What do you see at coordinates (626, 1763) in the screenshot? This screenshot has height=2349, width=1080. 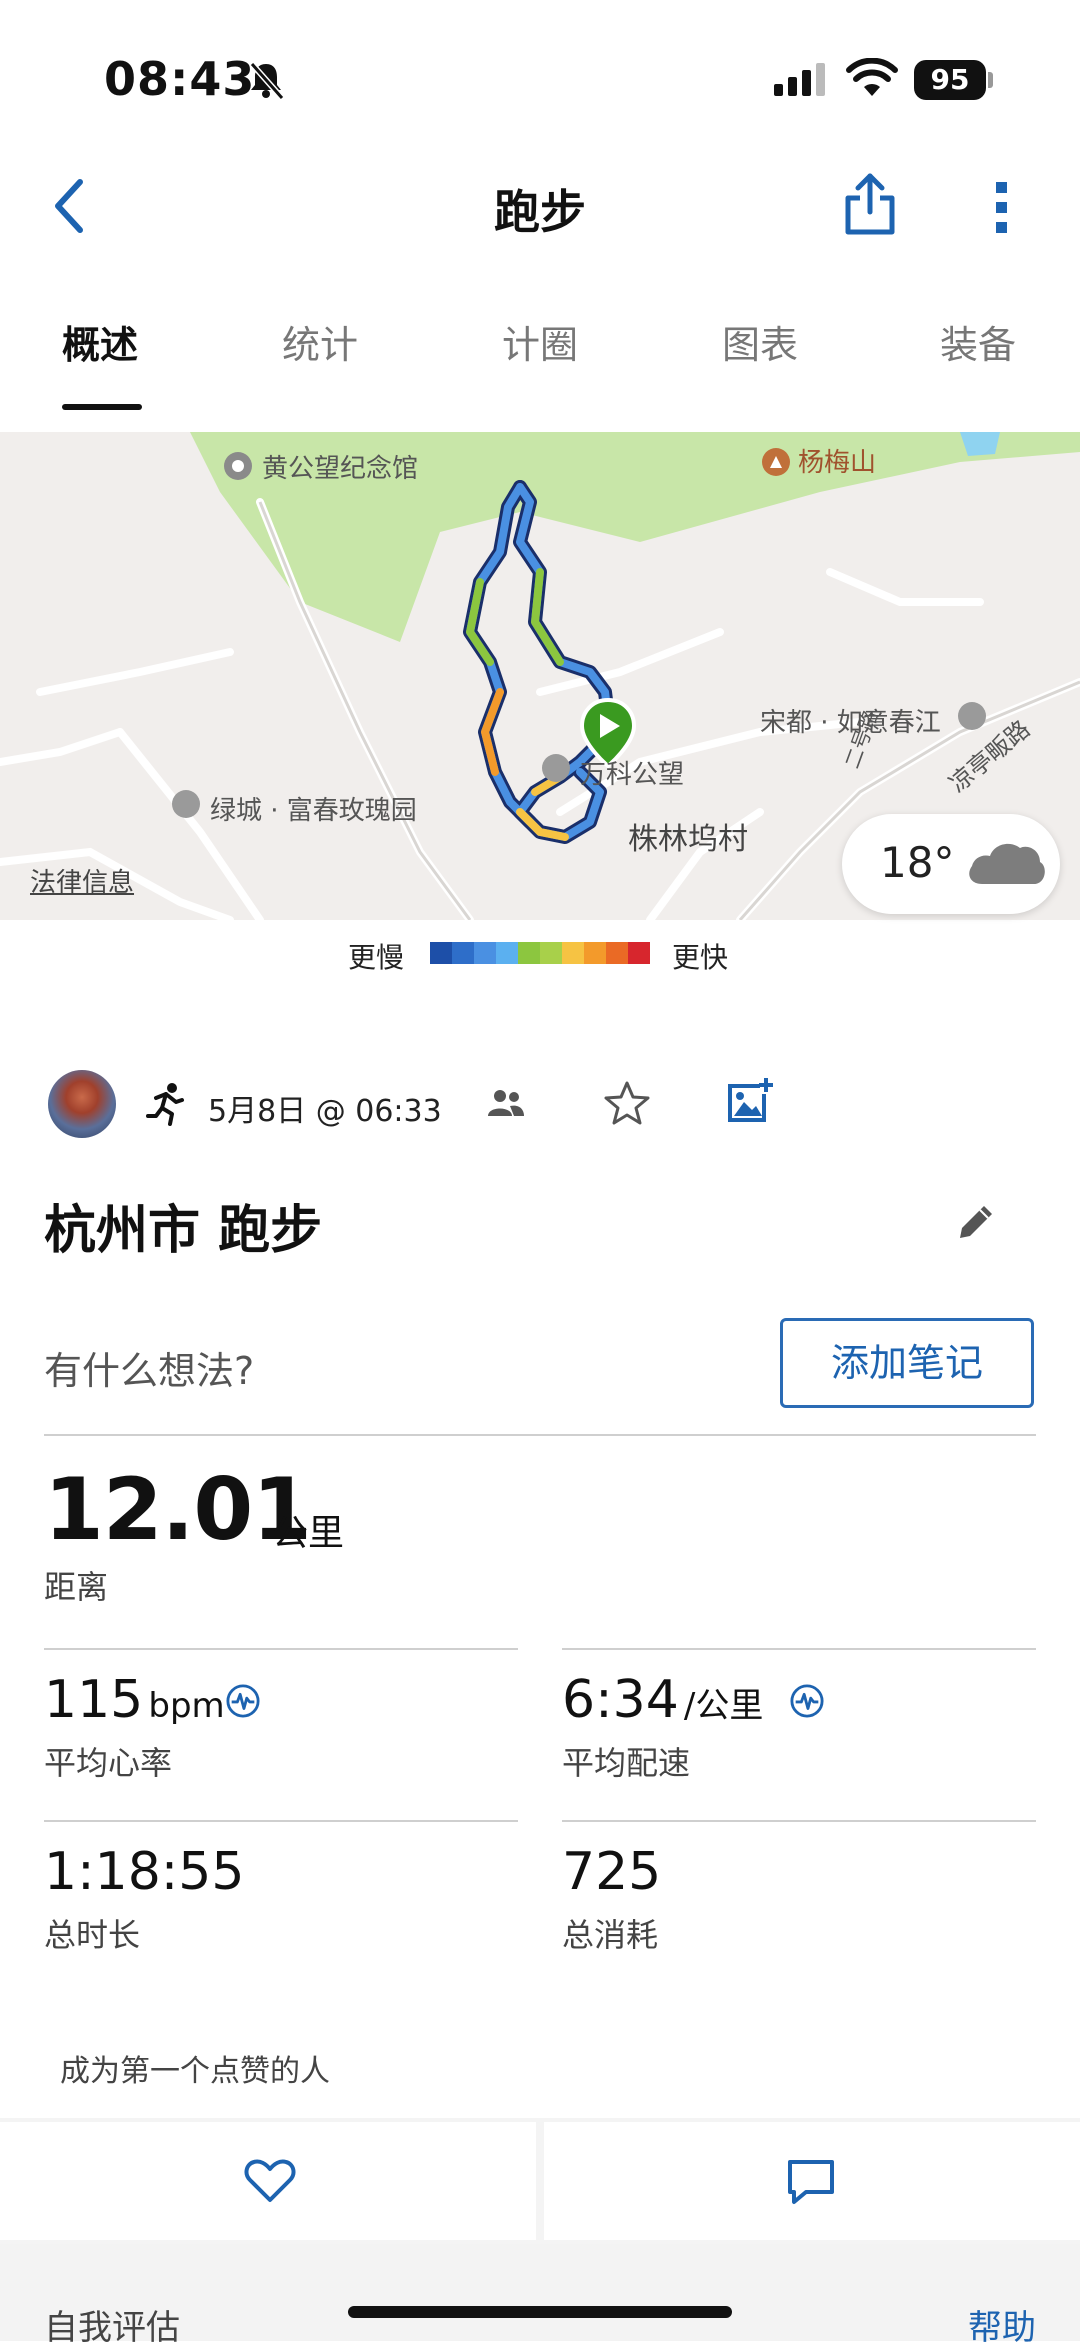 I see `pace-label: 平均配速` at bounding box center [626, 1763].